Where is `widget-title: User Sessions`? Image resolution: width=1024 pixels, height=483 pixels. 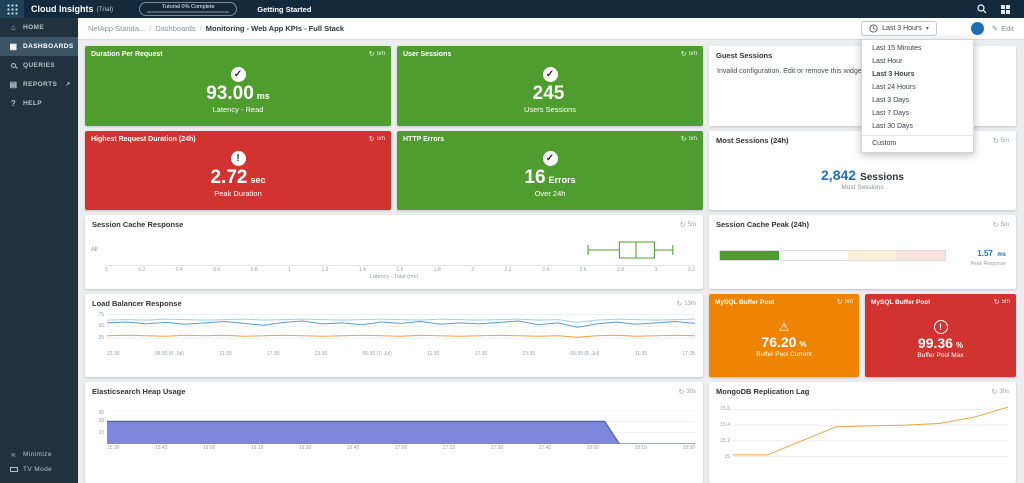 widget-title: User Sessions is located at coordinates (427, 54).